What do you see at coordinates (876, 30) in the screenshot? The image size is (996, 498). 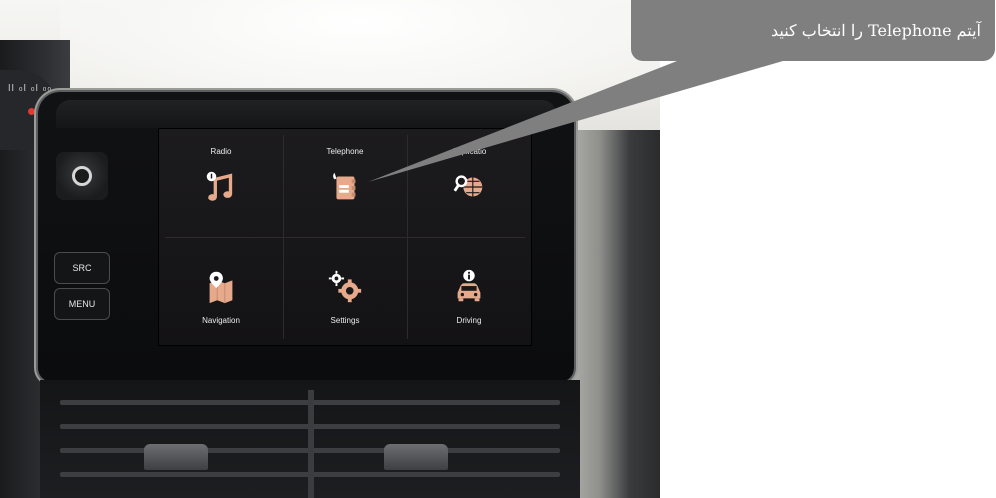 I see `callout-text: آیتم Telephone را انتخاب کنید` at bounding box center [876, 30].